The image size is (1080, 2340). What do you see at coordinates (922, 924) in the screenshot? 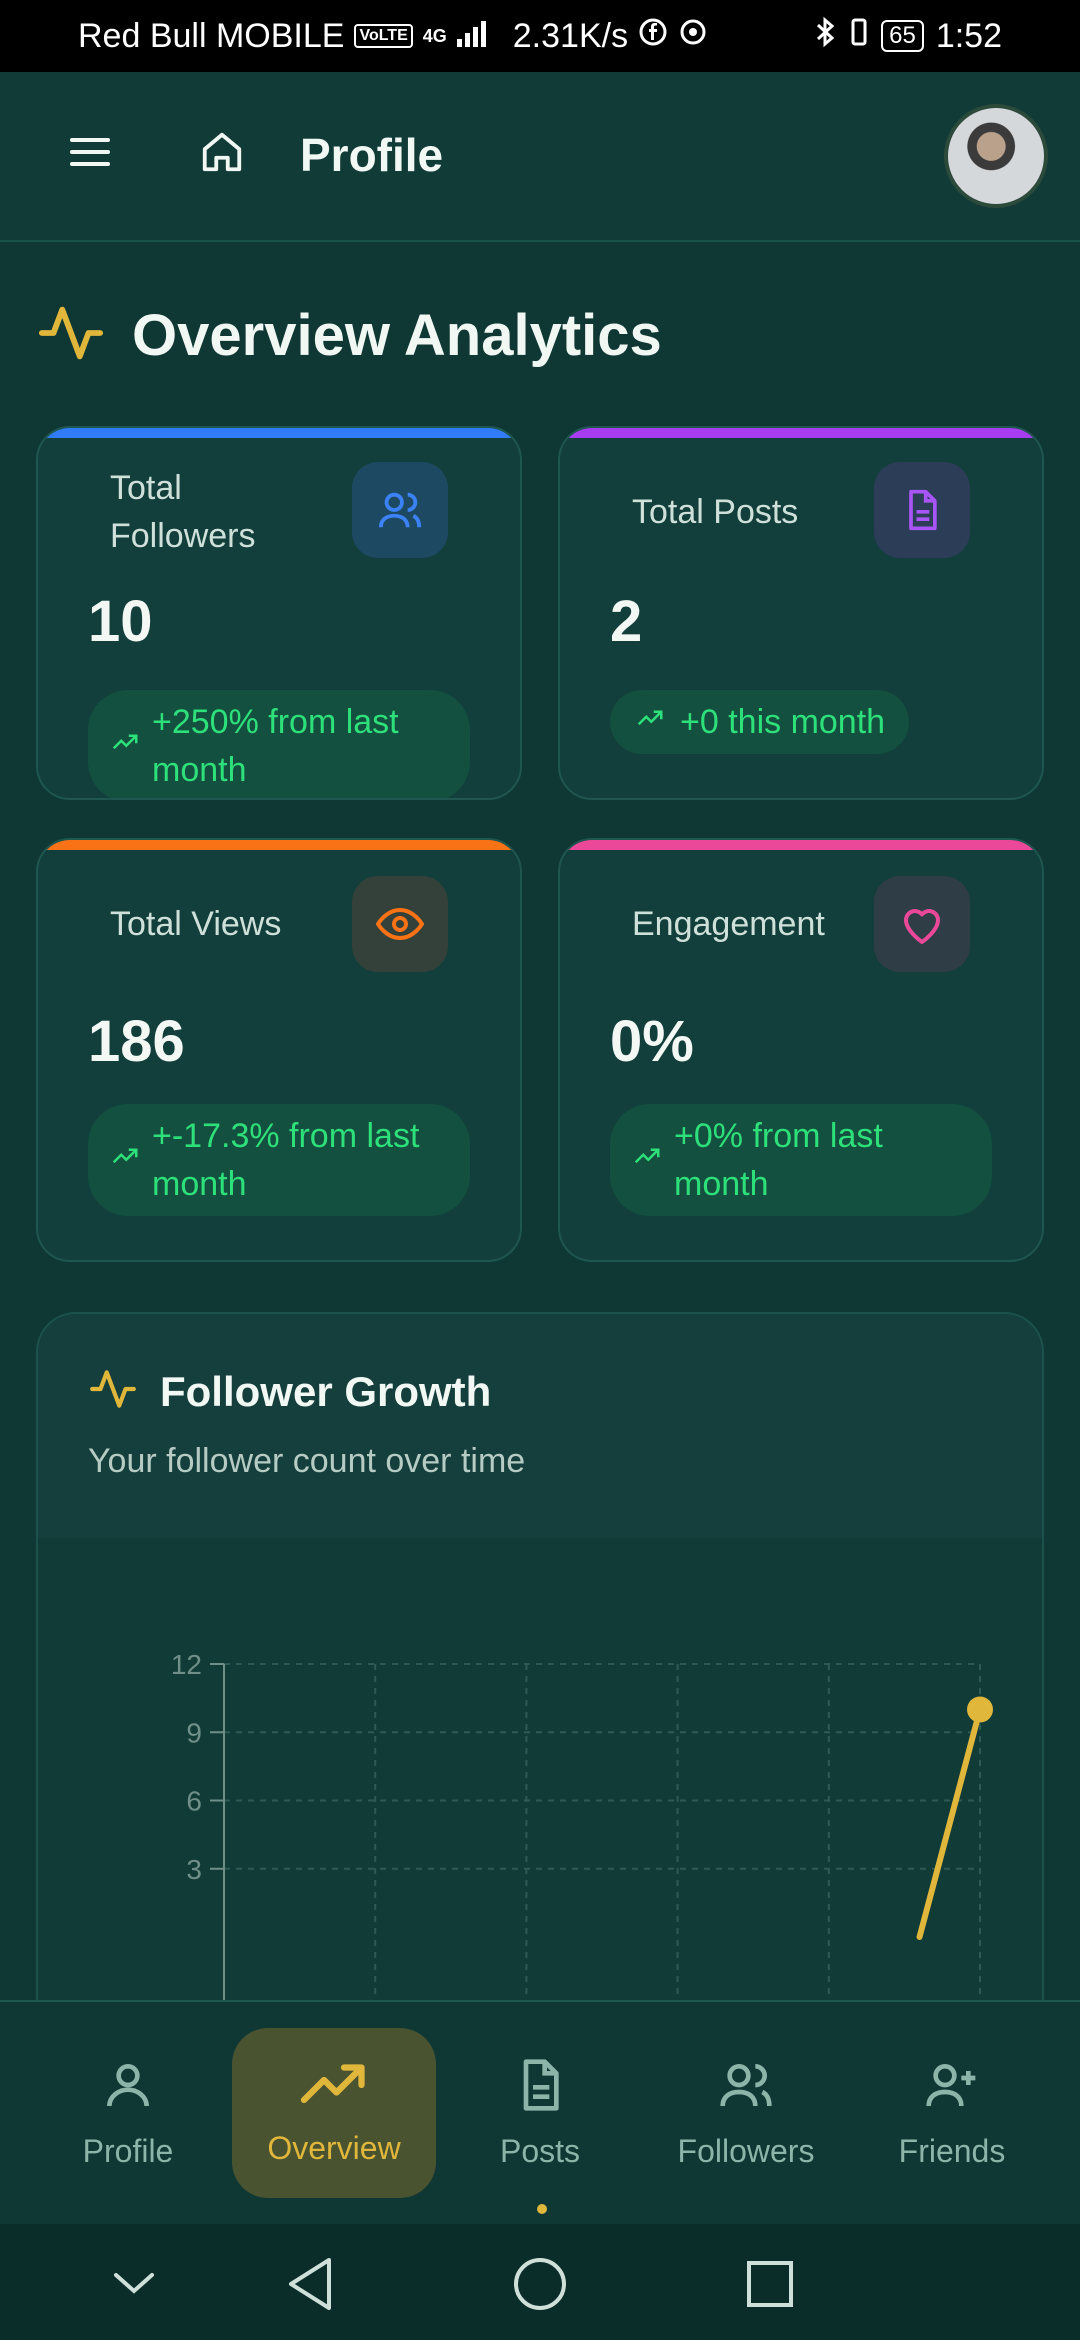
I see `heart-icon` at bounding box center [922, 924].